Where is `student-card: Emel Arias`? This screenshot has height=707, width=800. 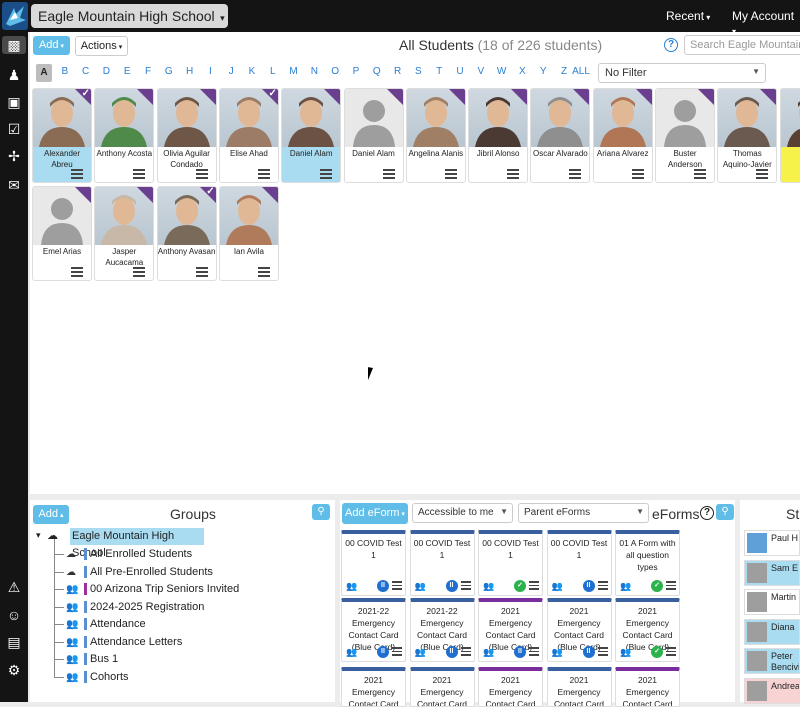
student-card: Emel Arias is located at coordinates (62, 233).